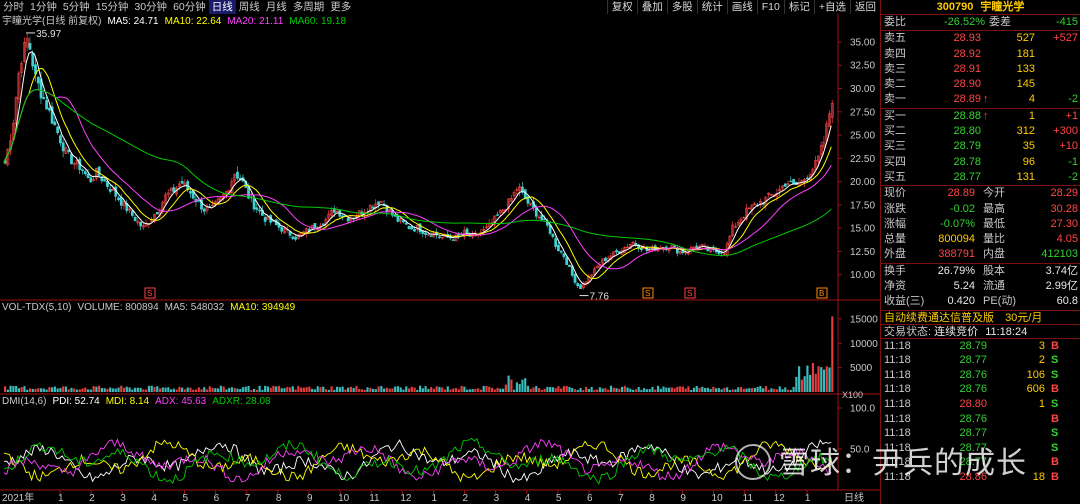  What do you see at coordinates (962, 208) in the screenshot?
I see `stat-value: -0.02` at bounding box center [962, 208].